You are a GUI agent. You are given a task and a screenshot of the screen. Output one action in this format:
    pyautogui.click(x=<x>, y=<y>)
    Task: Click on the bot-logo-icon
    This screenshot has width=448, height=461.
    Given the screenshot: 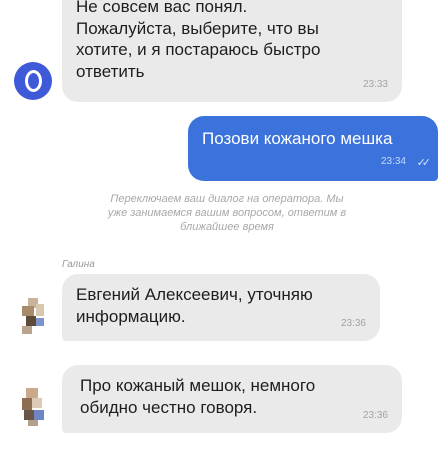 What is the action you would take?
    pyautogui.click(x=33, y=81)
    